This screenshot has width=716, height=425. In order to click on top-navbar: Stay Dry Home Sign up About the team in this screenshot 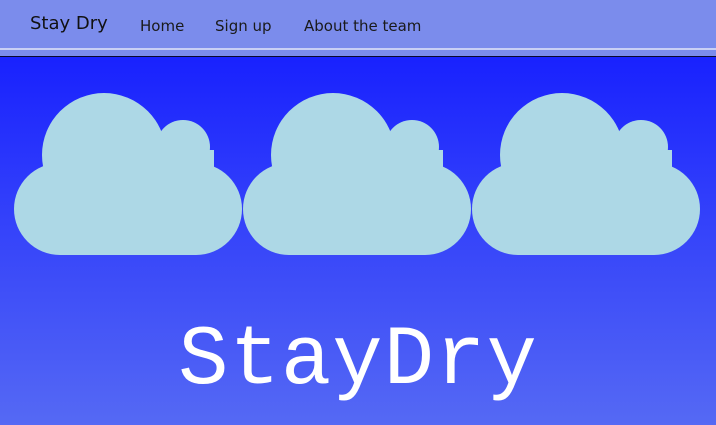, I will do `click(358, 24)`.